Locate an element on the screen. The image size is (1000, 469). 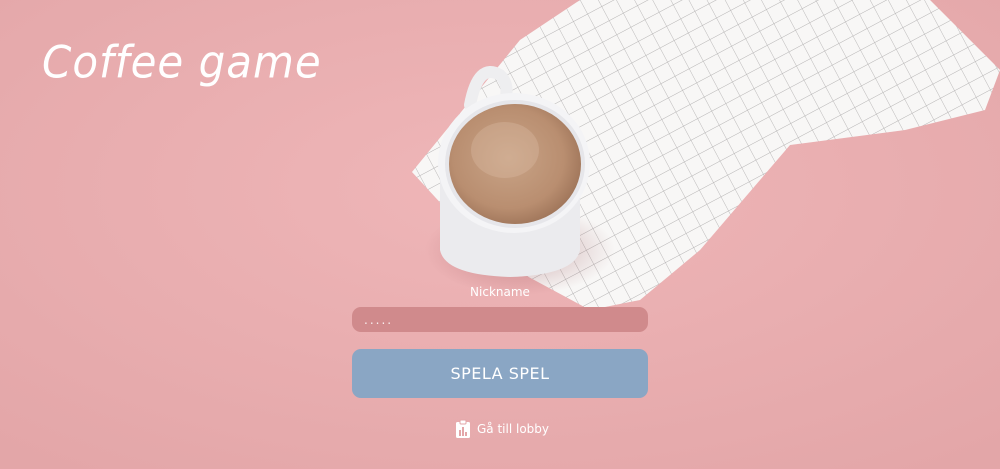
go-to-lobby-link: Gå till lobby is located at coordinates (502, 429).